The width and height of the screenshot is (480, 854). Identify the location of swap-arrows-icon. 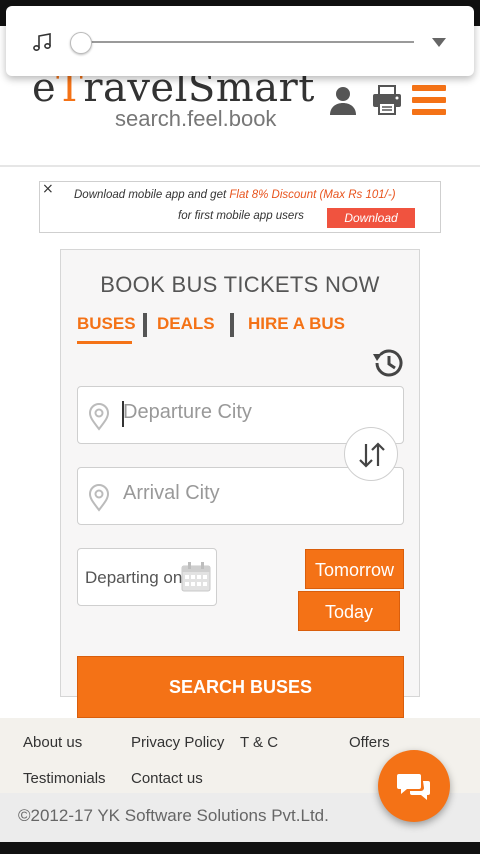
(372, 455).